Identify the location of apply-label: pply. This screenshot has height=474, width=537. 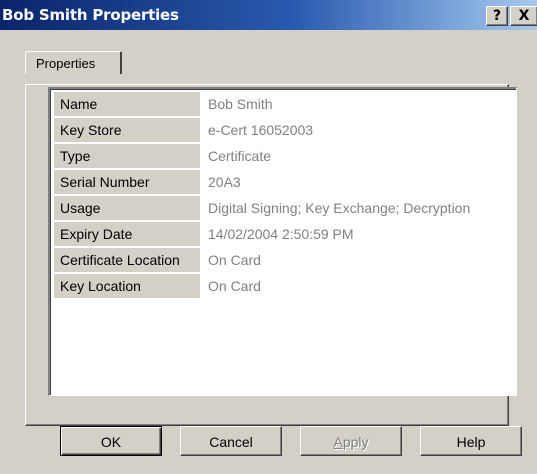
(355, 442).